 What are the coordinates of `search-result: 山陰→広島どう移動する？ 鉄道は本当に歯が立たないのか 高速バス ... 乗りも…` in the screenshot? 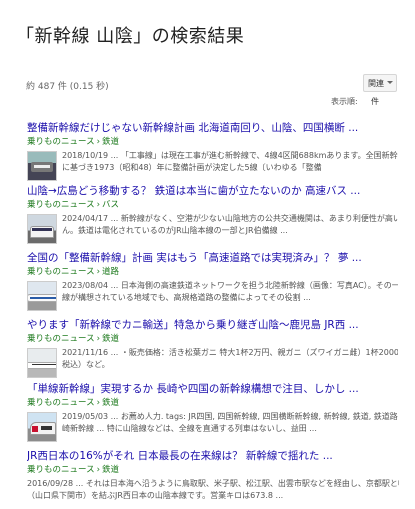 It's located at (213, 215).